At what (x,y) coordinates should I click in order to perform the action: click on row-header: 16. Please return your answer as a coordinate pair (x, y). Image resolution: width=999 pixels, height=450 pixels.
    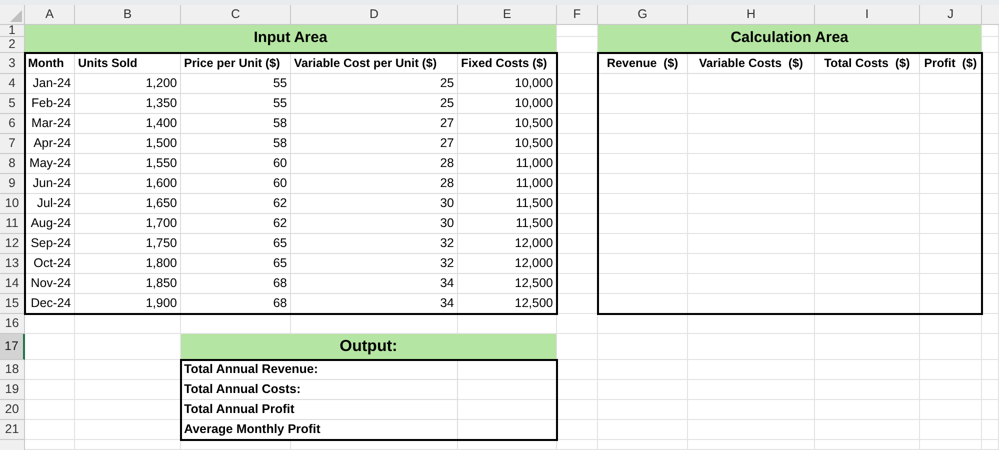
    Looking at the image, I should click on (12, 324).